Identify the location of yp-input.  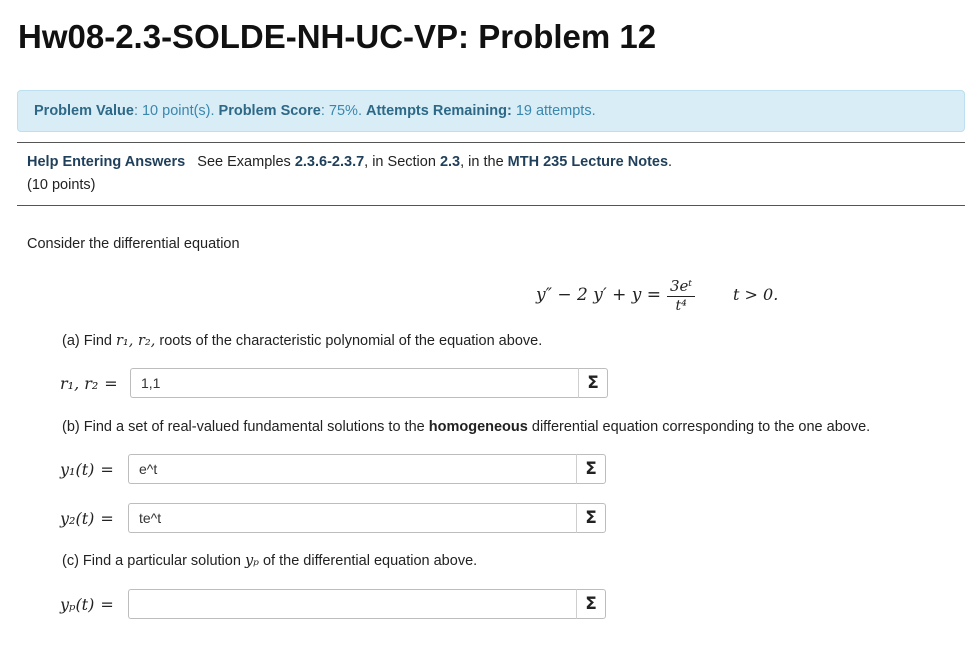
(352, 604).